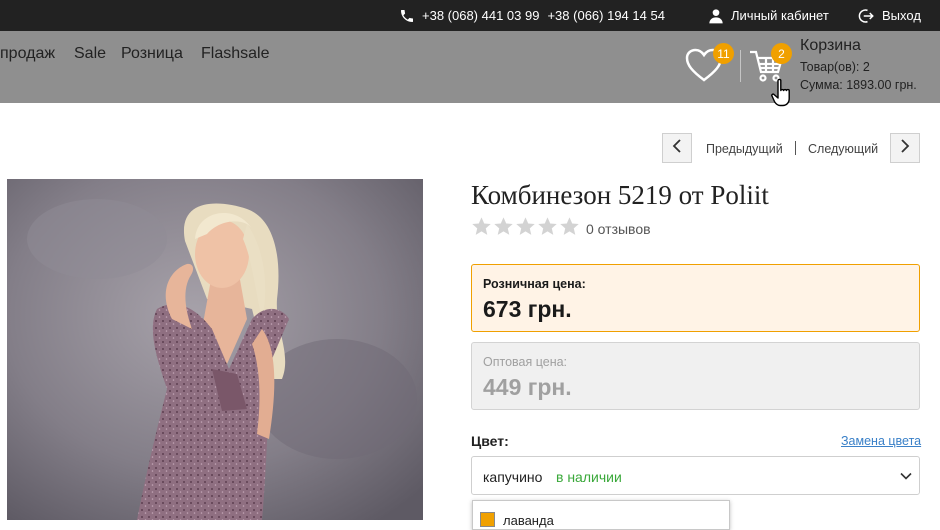  What do you see at coordinates (235, 54) in the screenshot?
I see `nav-link-flashsale: Flashsale` at bounding box center [235, 54].